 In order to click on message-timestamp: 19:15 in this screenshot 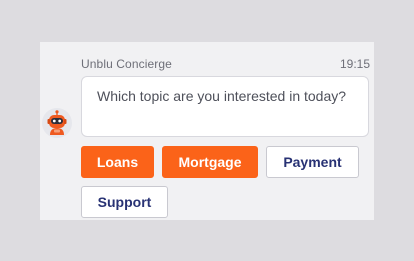, I will do `click(354, 64)`.